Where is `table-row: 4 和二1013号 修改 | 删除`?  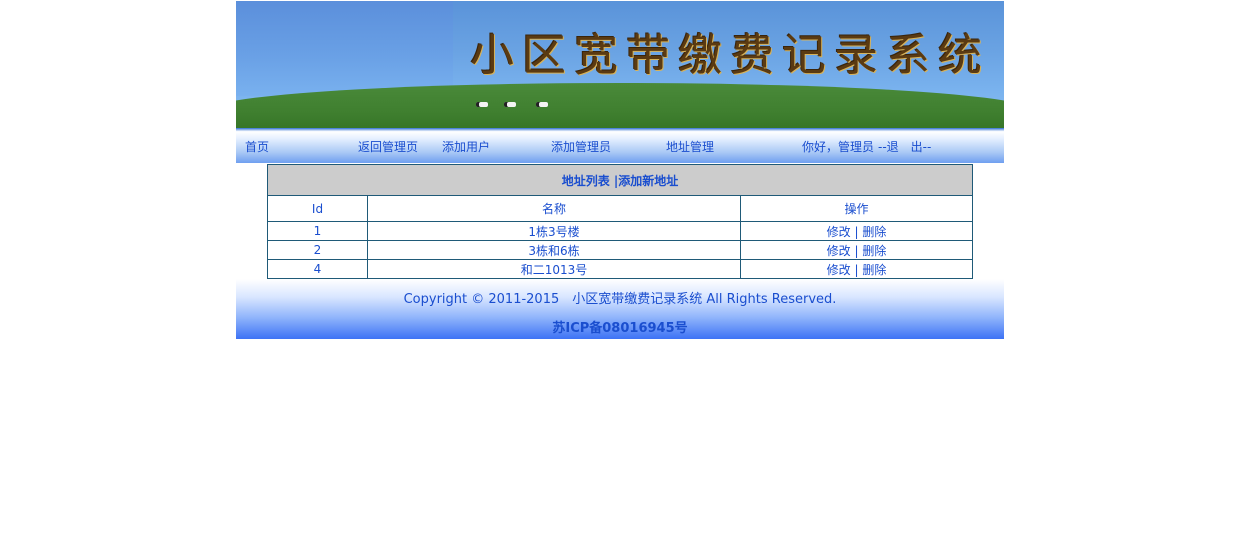
table-row: 4 和二1013号 修改 | 删除 is located at coordinates (620, 269).